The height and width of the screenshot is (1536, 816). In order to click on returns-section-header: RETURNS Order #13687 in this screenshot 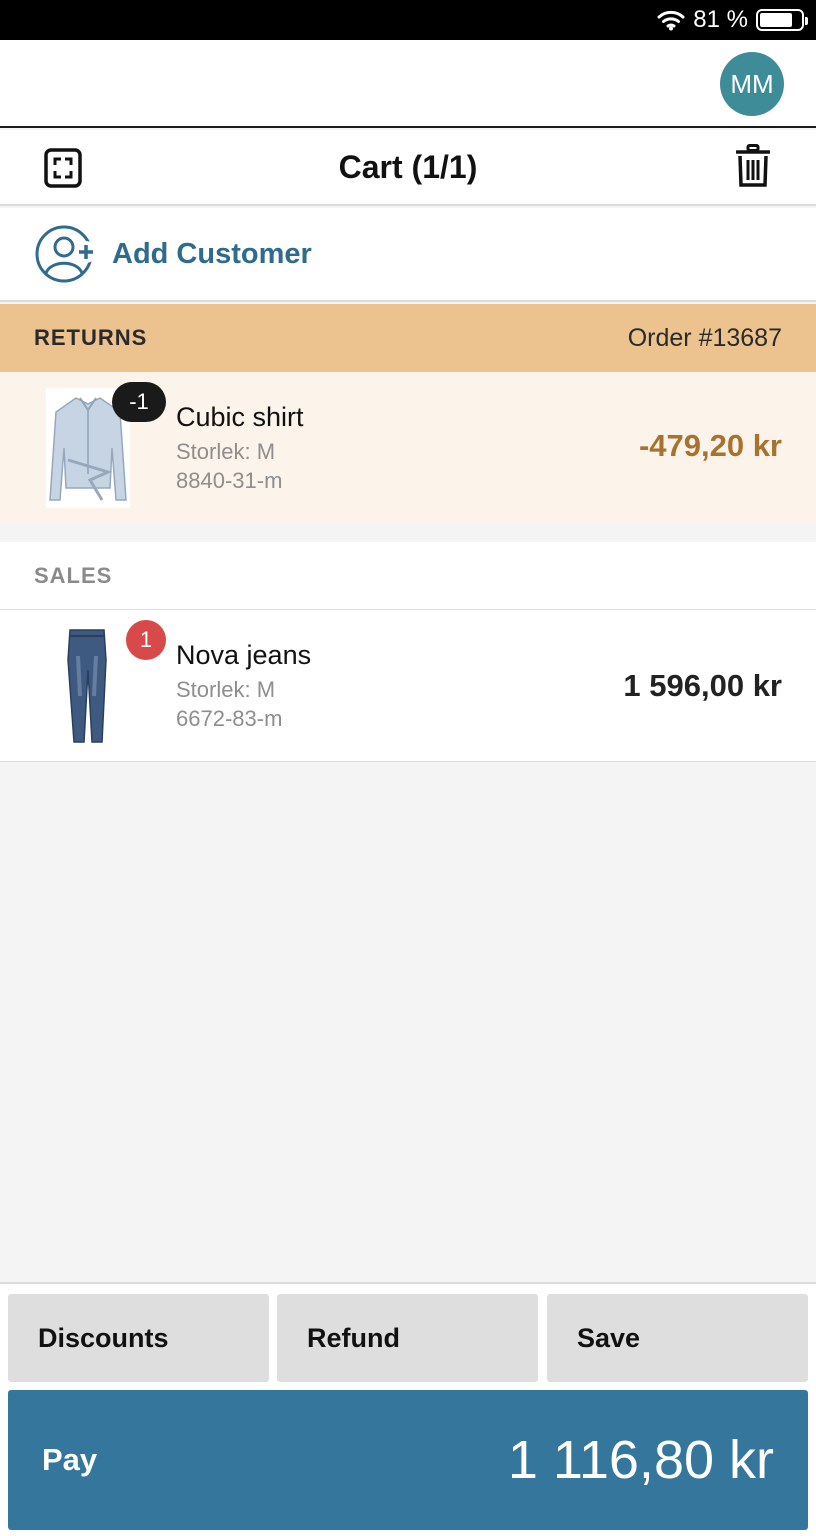, I will do `click(408, 338)`.